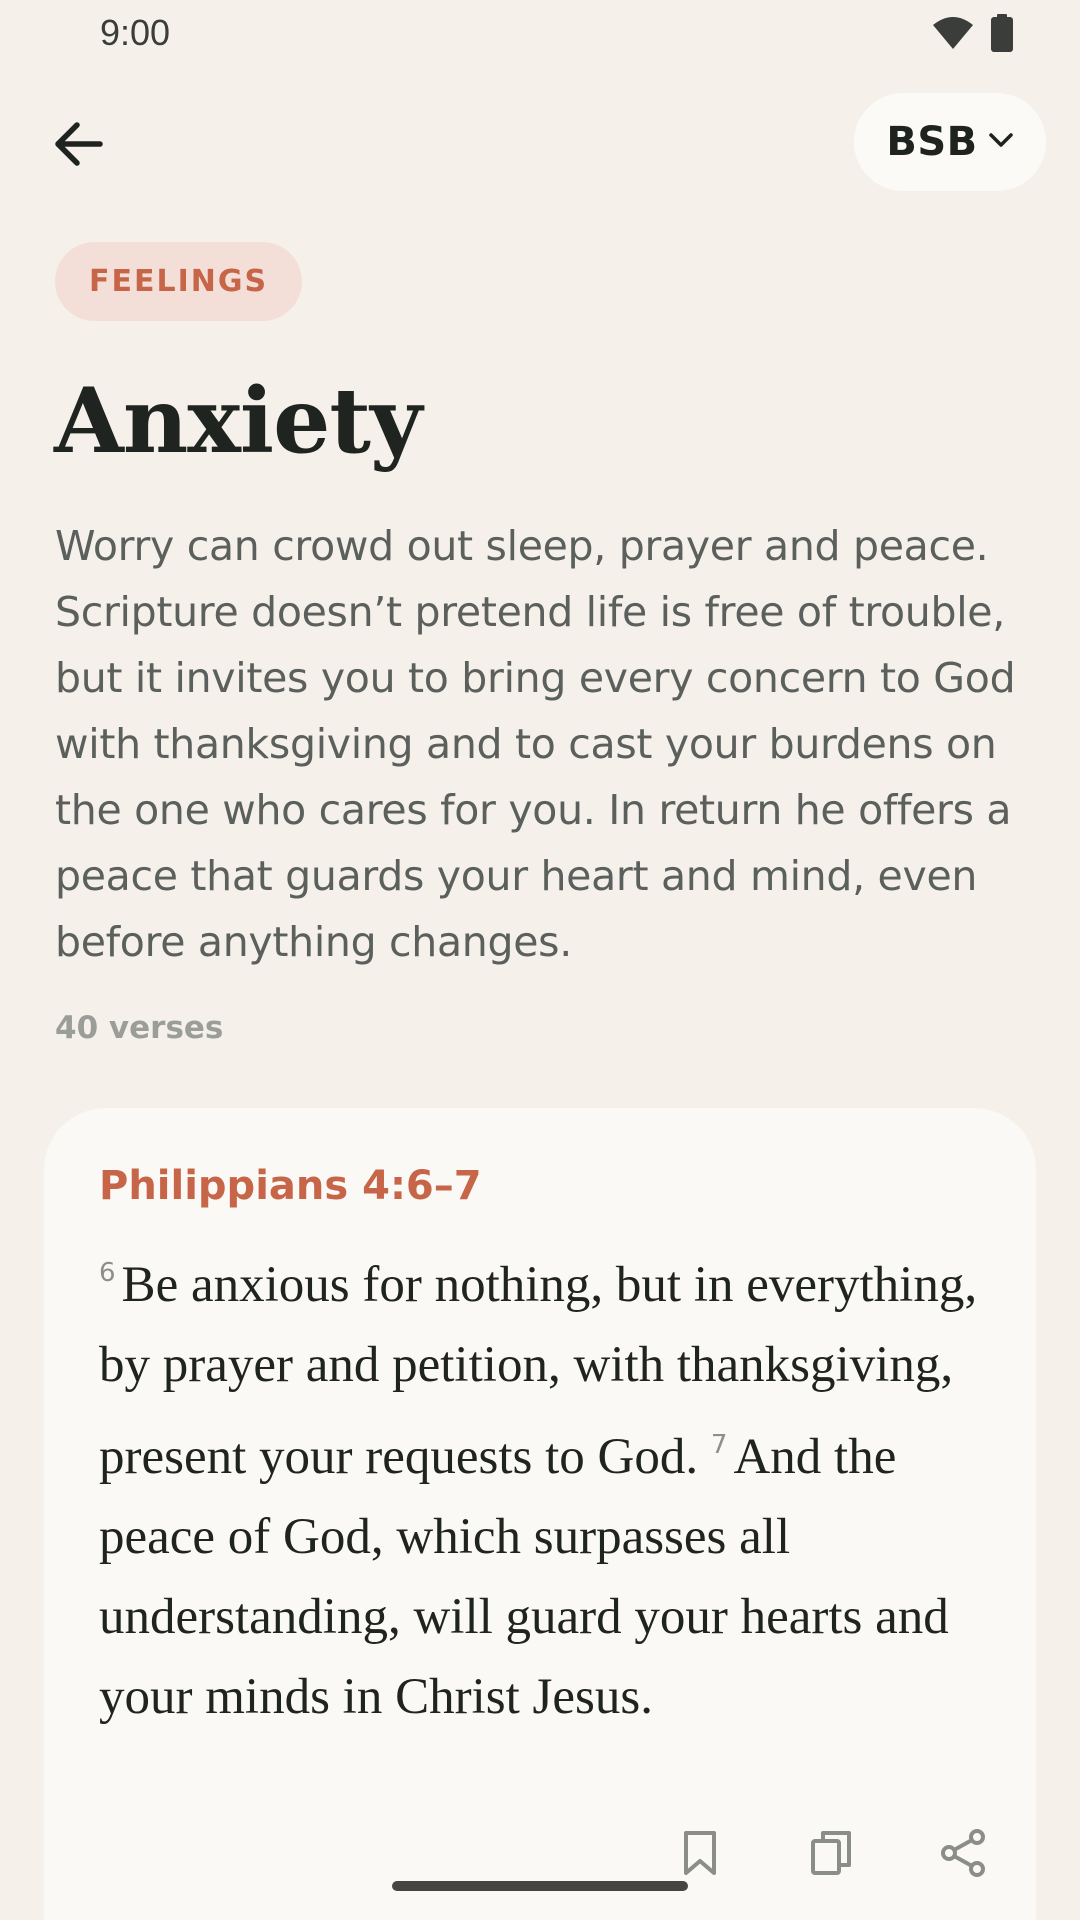 Image resolution: width=1080 pixels, height=1920 pixels. I want to click on back-button, so click(78, 146).